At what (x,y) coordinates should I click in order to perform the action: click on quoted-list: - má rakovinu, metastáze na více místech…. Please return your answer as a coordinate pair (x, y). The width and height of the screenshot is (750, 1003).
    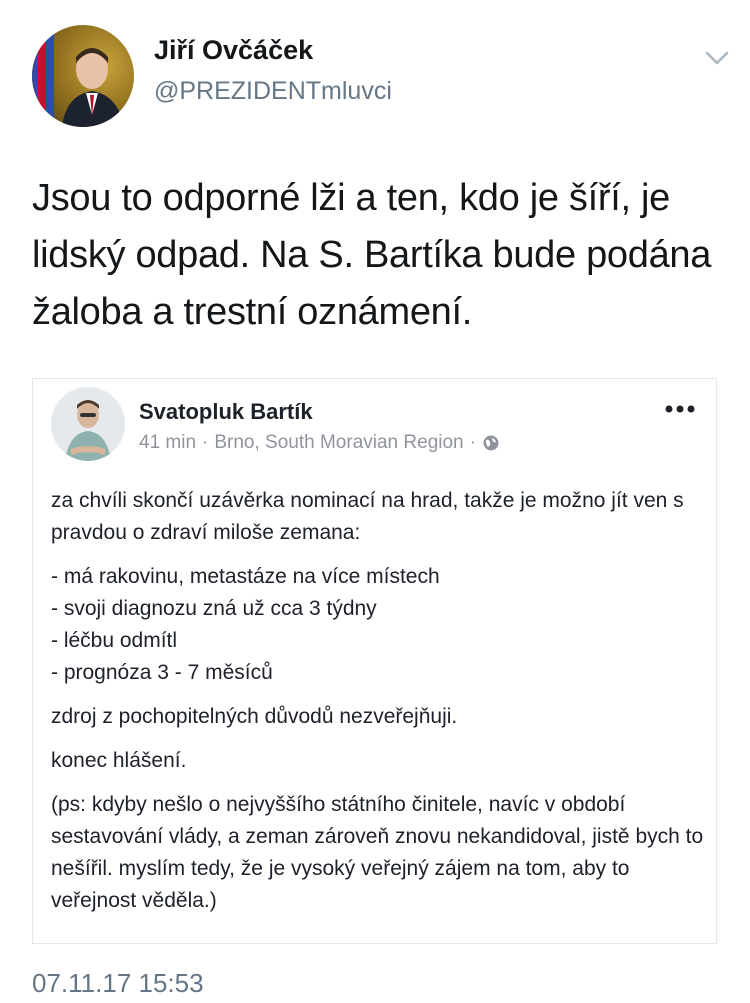
    Looking at the image, I should click on (378, 625).